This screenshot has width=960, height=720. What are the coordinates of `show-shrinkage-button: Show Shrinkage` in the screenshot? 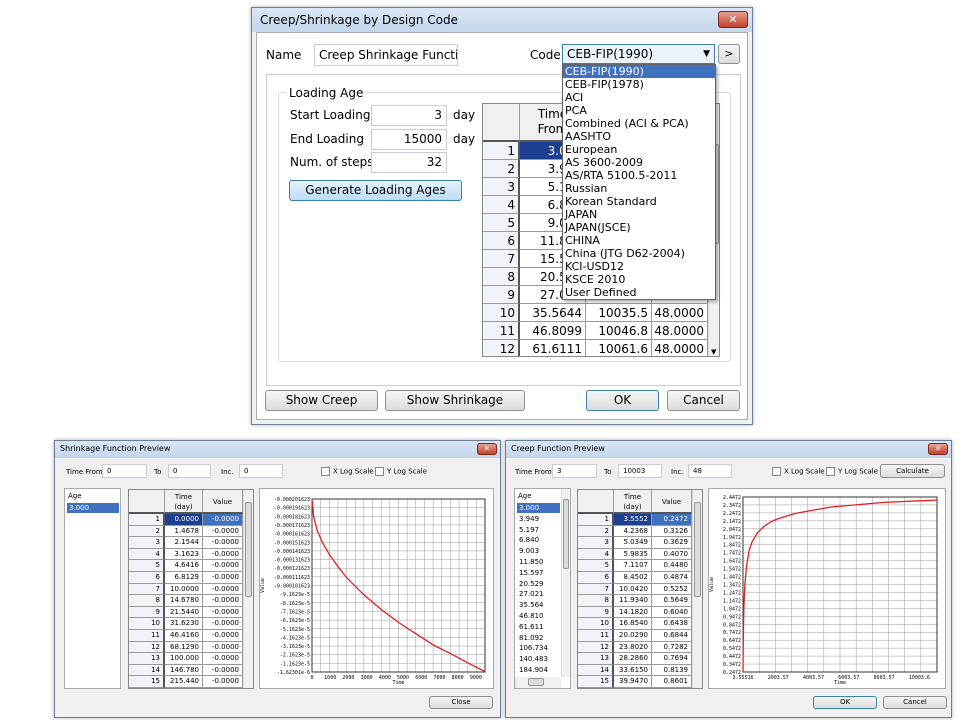 It's located at (455, 400).